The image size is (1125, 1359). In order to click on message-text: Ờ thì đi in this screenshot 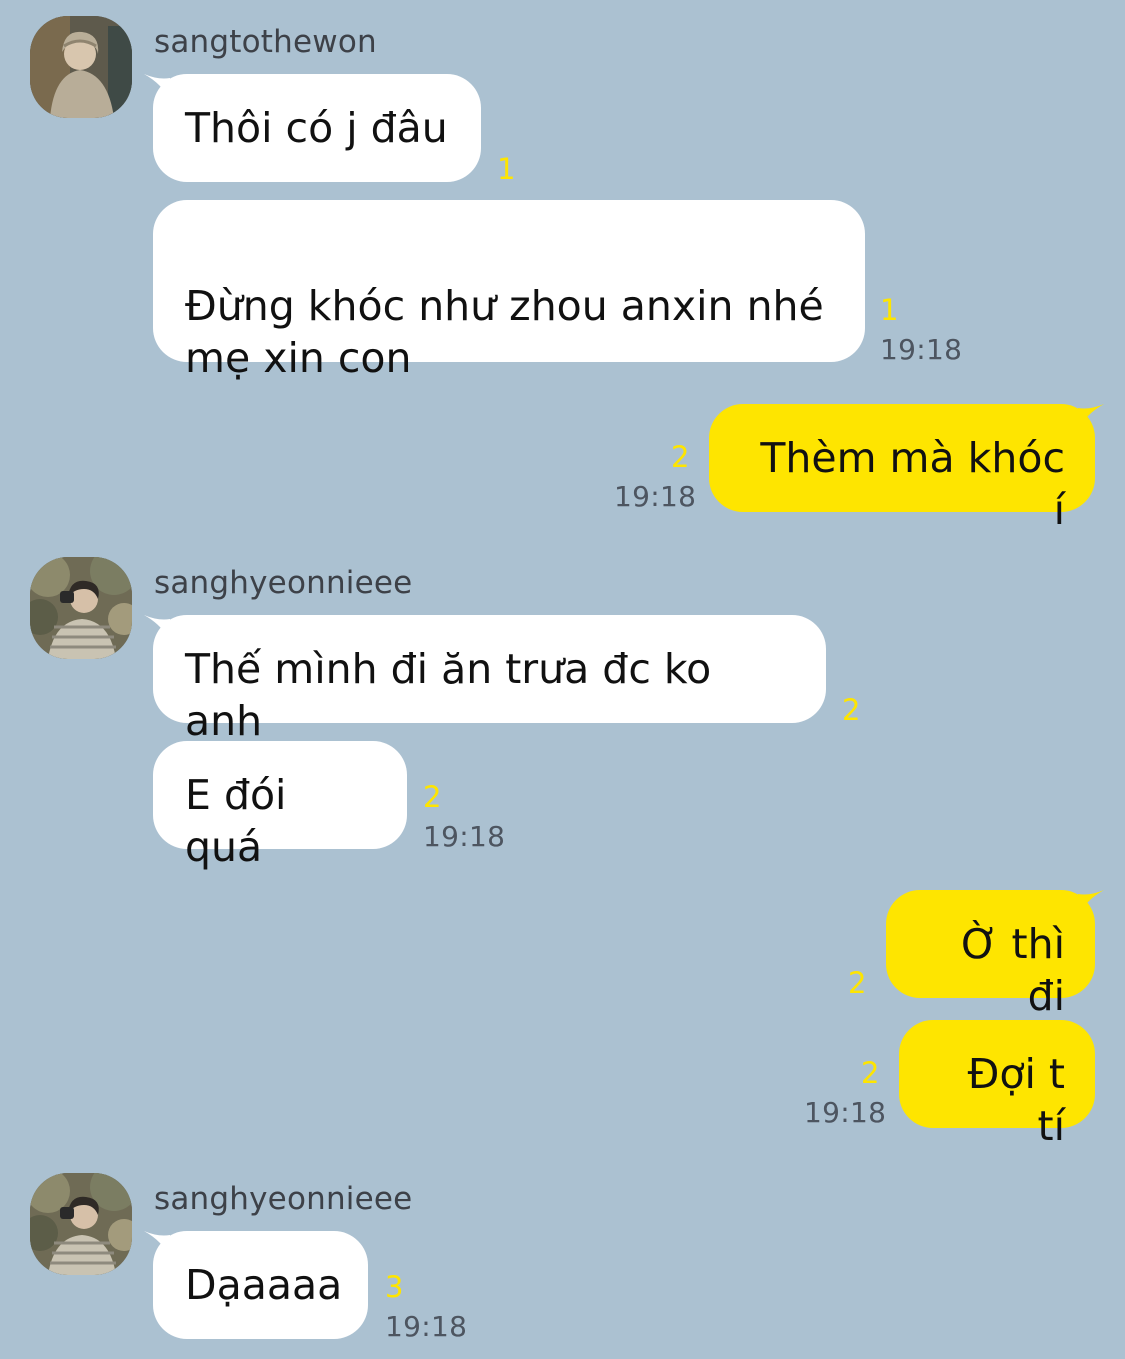, I will do `click(1013, 970)`.